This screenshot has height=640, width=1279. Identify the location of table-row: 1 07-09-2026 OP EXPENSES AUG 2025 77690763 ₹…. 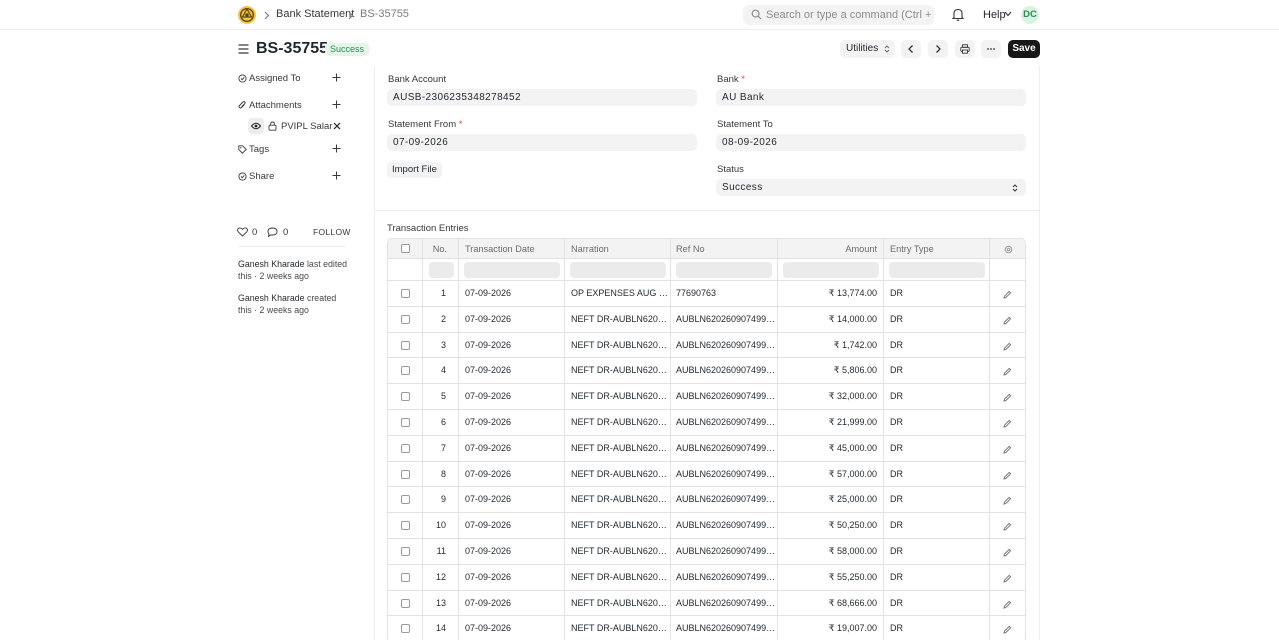
(706, 294).